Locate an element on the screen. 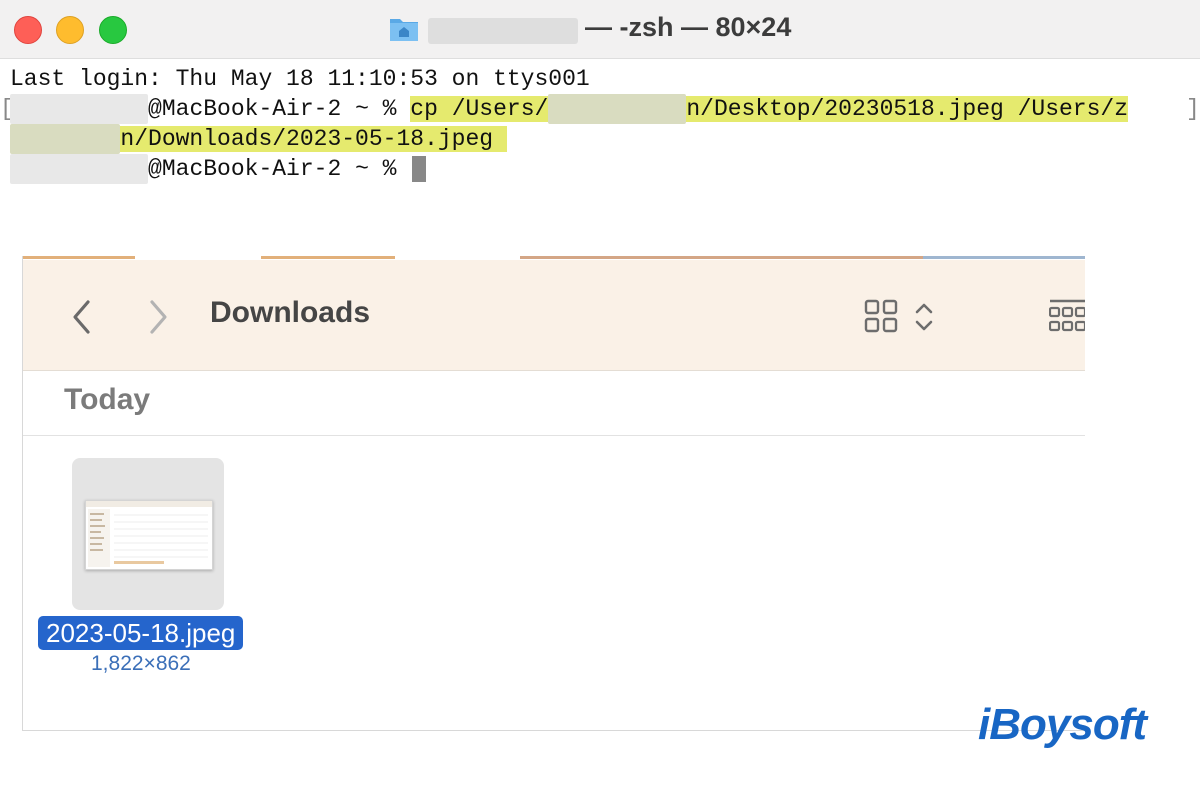 This screenshot has height=786, width=1200. command-highlight: engjiamin/Downloads/2023-05-18.jpeg is located at coordinates (258, 139).